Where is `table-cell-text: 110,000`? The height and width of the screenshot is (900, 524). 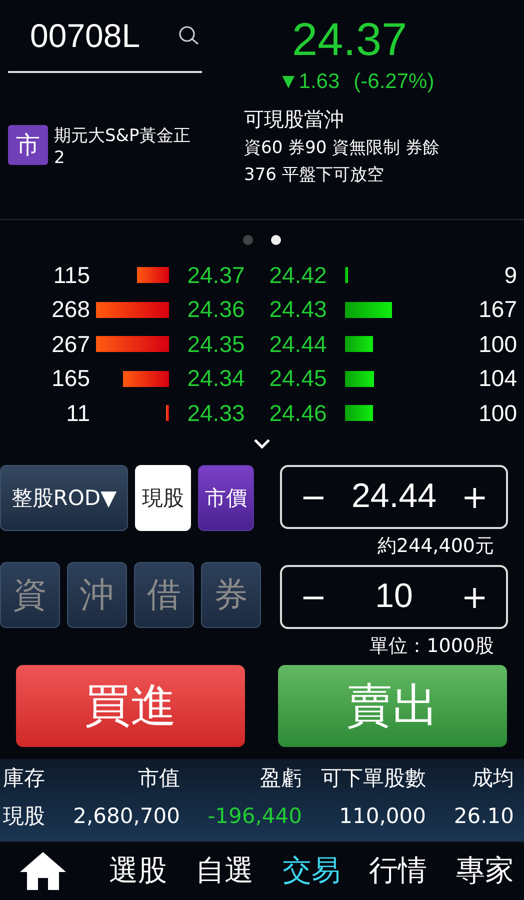
table-cell-text: 110,000 is located at coordinates (382, 816).